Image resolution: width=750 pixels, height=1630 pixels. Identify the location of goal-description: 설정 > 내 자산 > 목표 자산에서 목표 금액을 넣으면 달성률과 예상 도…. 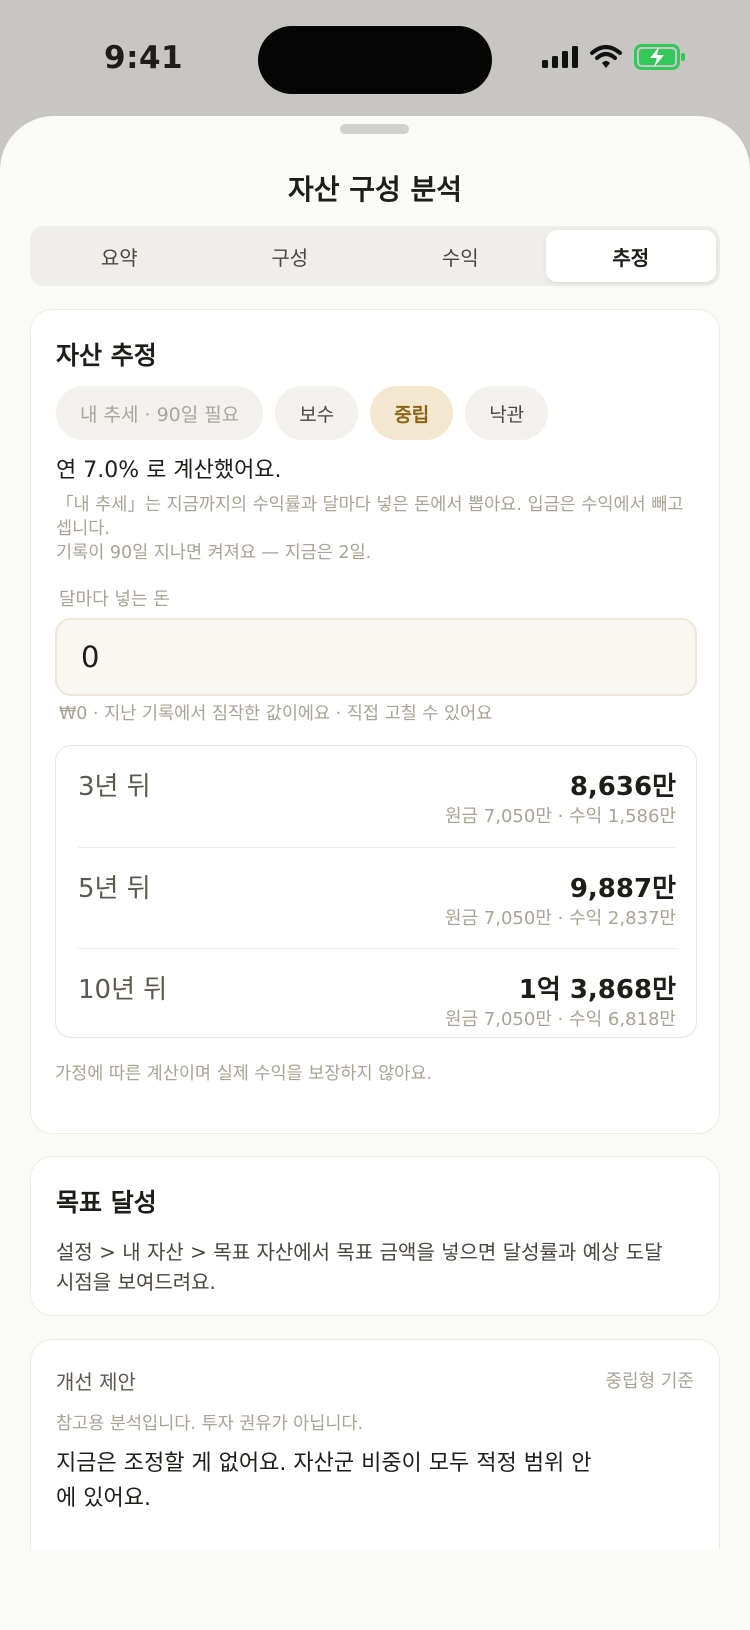
(359, 1267).